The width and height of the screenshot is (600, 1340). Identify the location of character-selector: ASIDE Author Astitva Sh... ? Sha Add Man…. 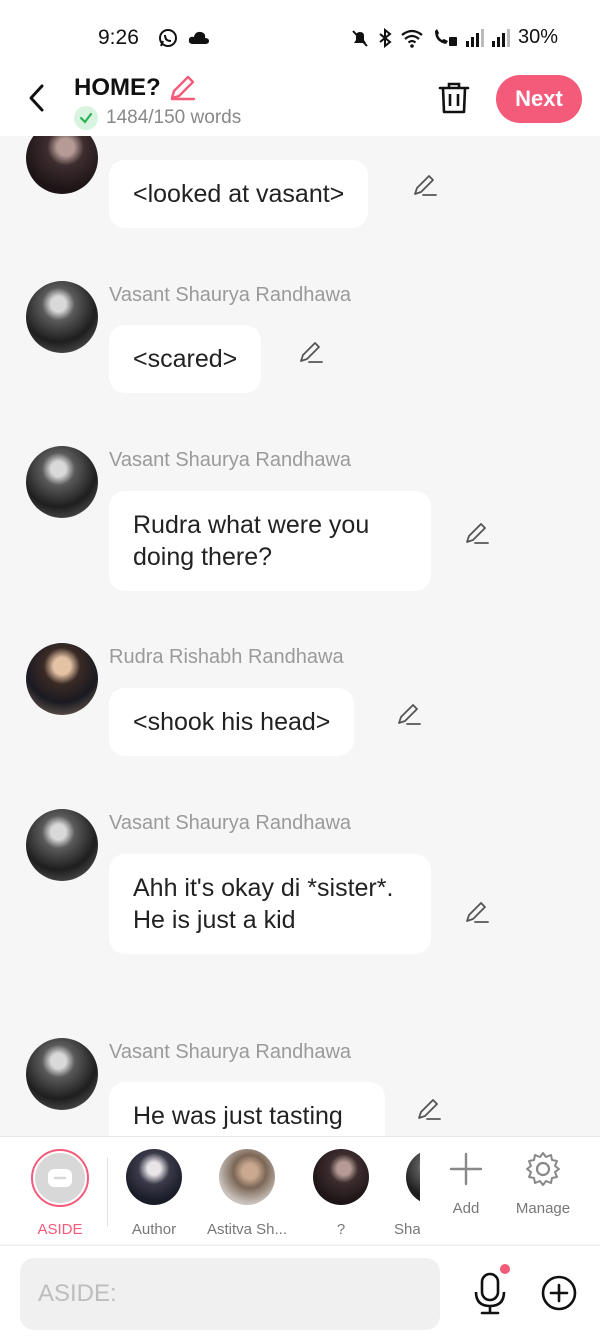
(300, 1190).